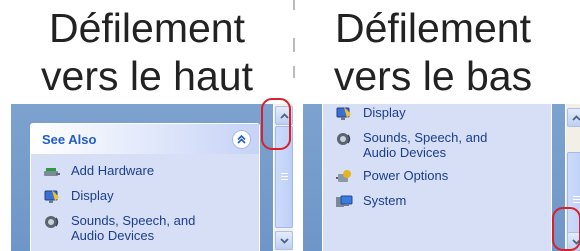  I want to click on list-item-power-options: Power Options, so click(443, 176).